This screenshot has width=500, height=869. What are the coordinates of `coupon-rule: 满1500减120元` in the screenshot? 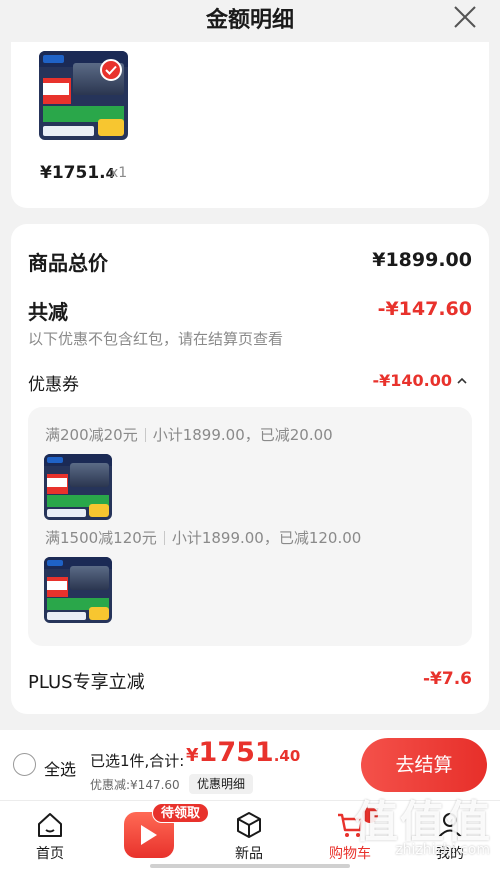 It's located at (101, 538).